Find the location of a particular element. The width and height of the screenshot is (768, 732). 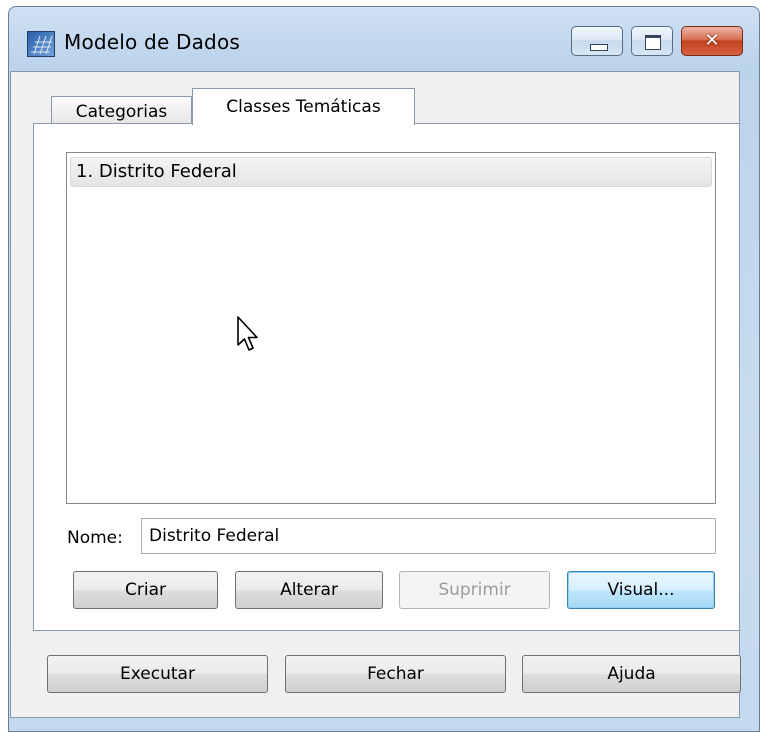

maximize-button is located at coordinates (652, 41).